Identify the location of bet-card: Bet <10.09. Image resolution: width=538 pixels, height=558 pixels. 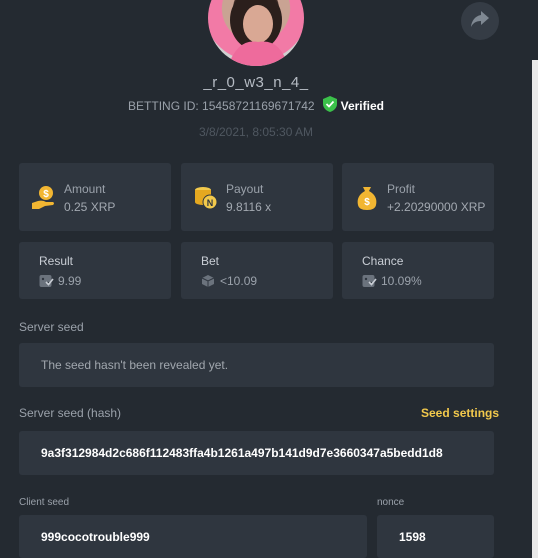
(257, 270).